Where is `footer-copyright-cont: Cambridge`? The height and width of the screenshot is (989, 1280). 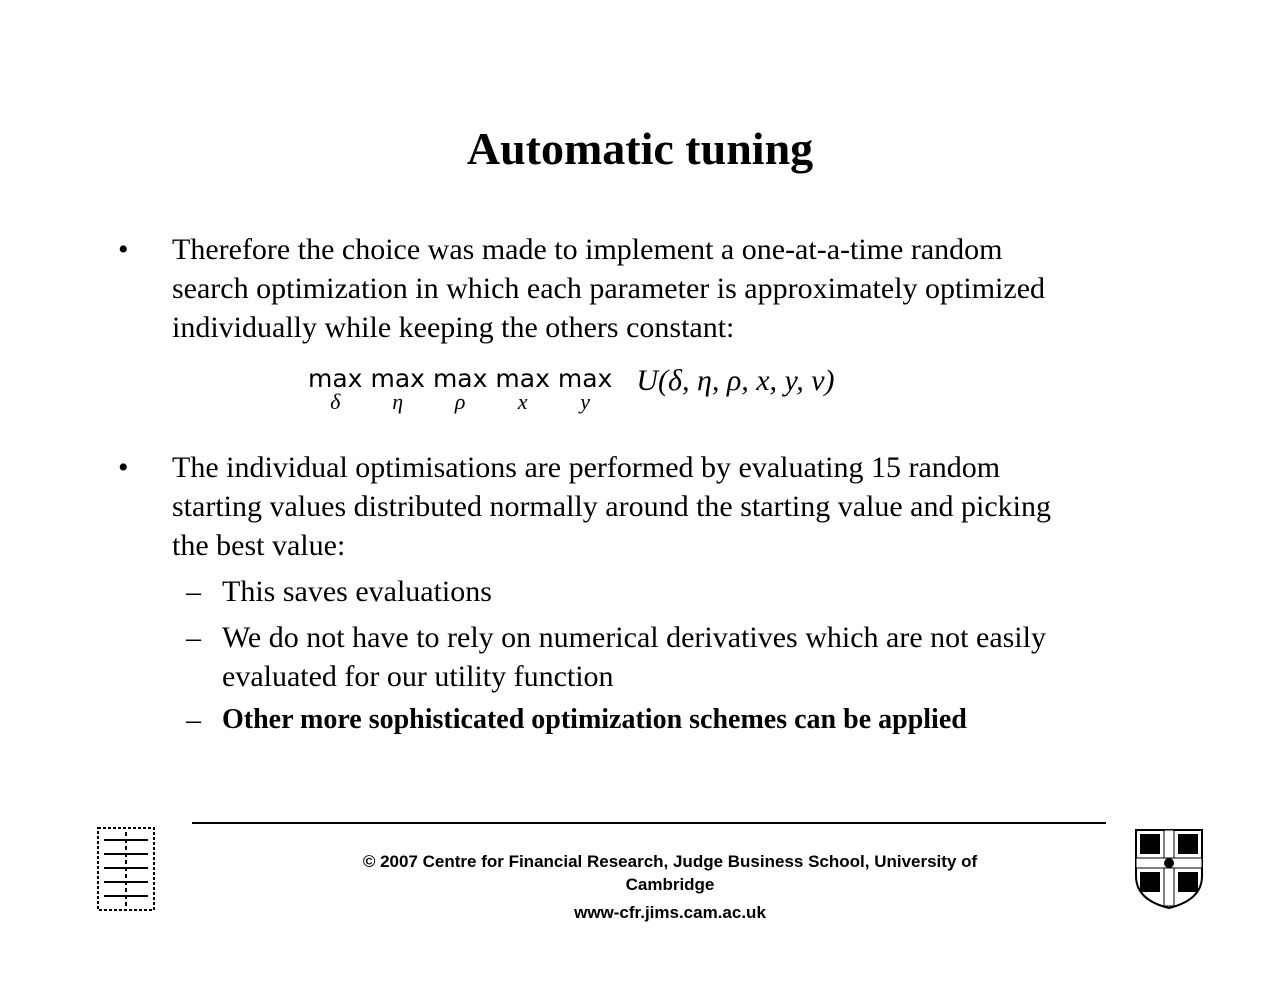
footer-copyright-cont: Cambridge is located at coordinates (670, 884).